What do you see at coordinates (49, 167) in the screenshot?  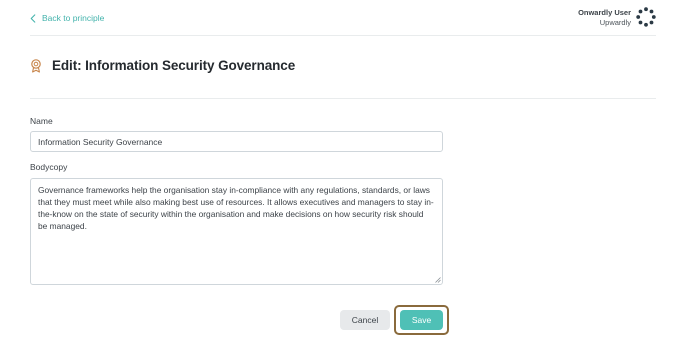 I see `bodycopy-label: Bodycopy` at bounding box center [49, 167].